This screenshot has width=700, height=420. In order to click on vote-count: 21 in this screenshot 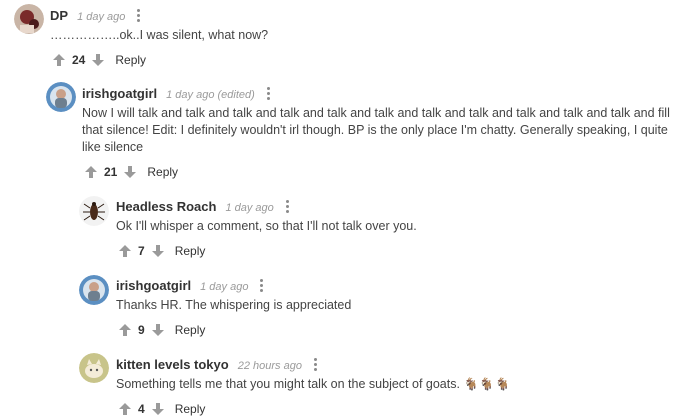, I will do `click(111, 172)`.